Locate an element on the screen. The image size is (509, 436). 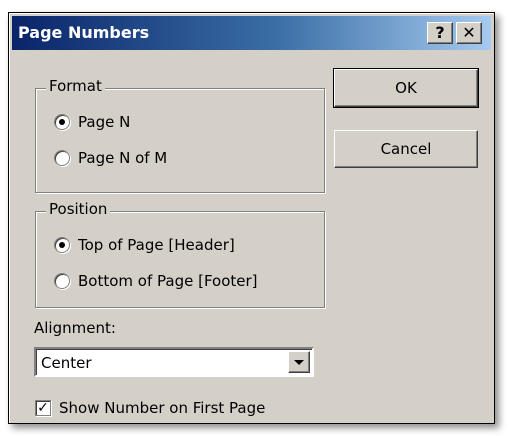
dropdown-button is located at coordinates (299, 362).